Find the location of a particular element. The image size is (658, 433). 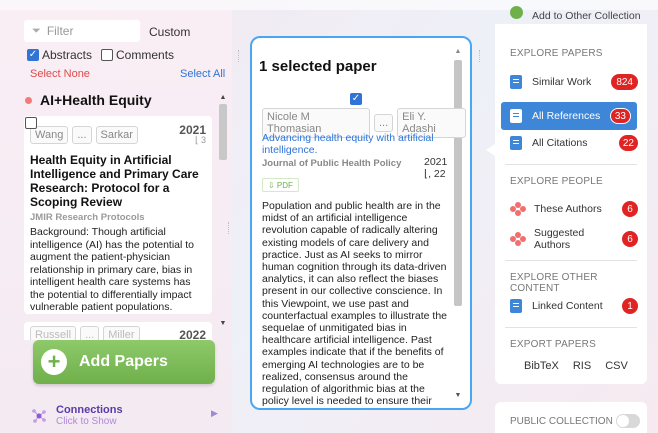

add-collection-icon is located at coordinates (516, 12).